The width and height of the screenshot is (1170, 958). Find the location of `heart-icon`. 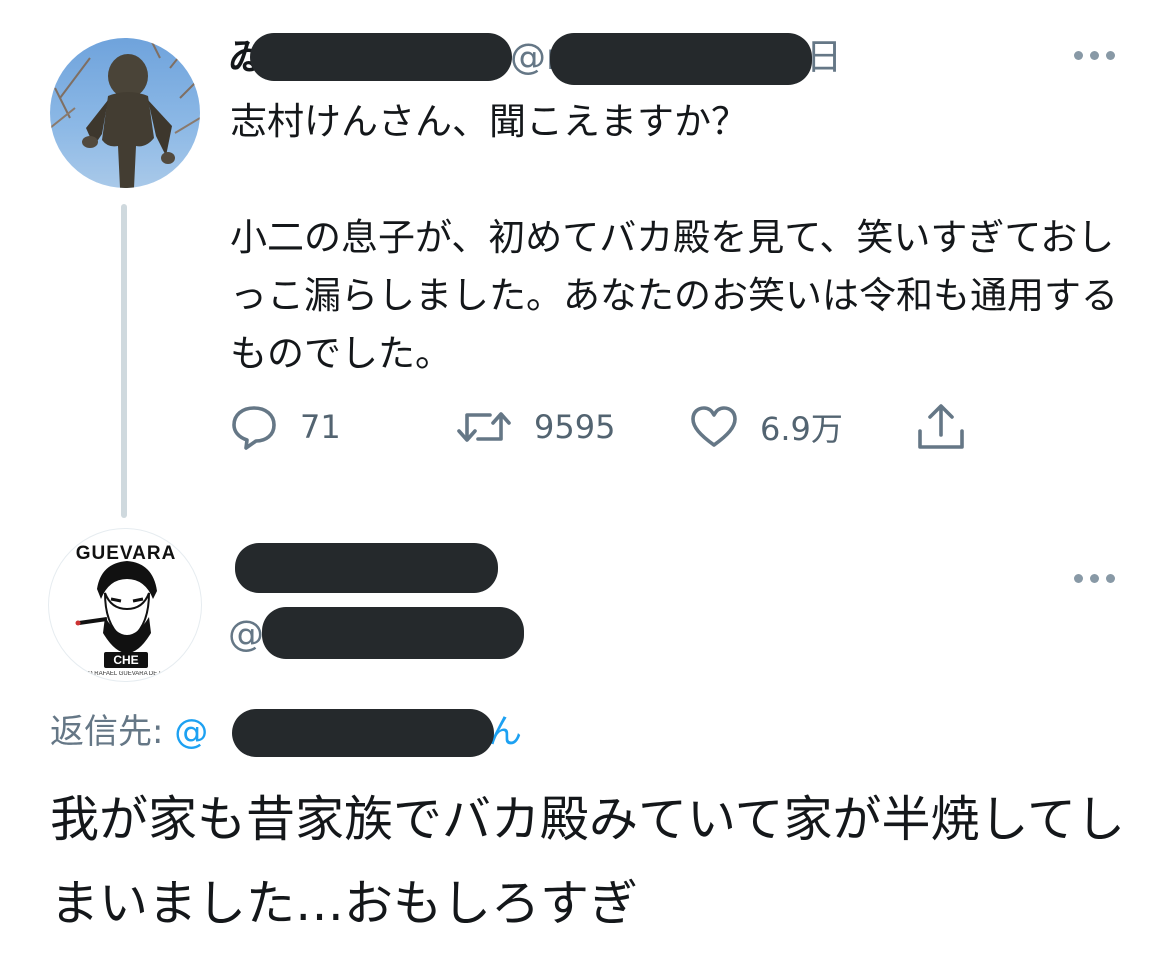

heart-icon is located at coordinates (714, 426).